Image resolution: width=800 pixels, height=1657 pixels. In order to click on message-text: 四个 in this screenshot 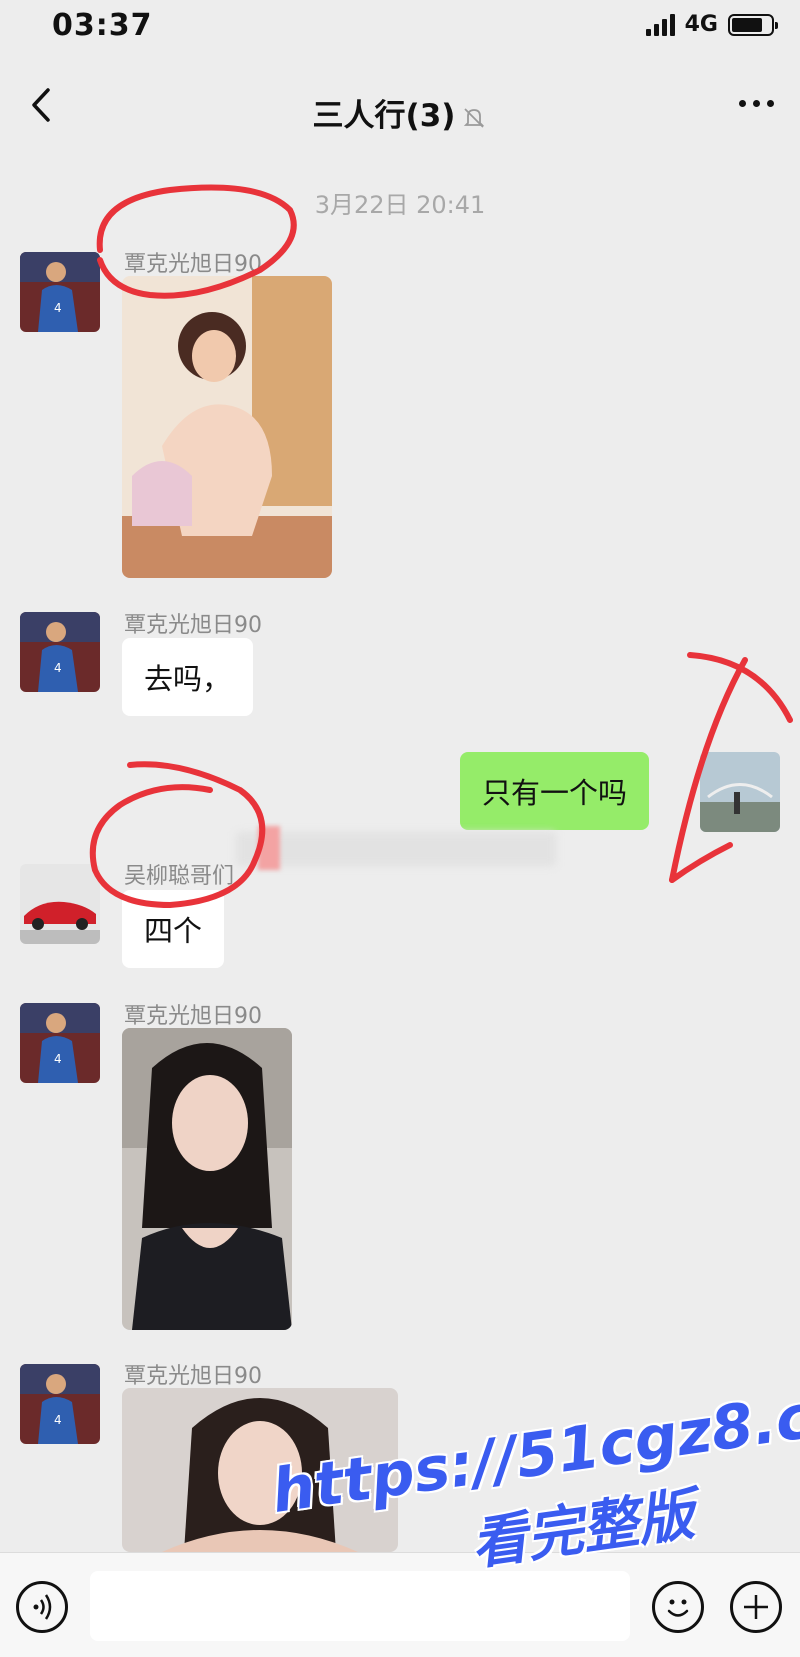, I will do `click(173, 931)`.